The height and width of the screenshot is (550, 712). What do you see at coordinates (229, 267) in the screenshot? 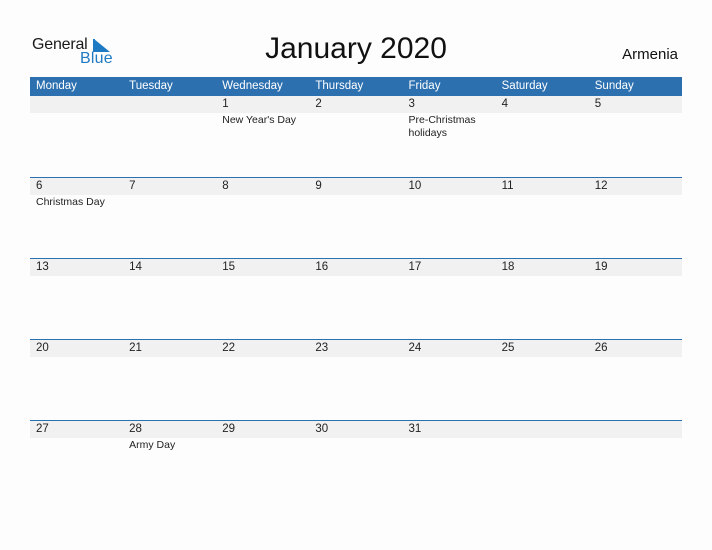
I see `day-number: 15` at bounding box center [229, 267].